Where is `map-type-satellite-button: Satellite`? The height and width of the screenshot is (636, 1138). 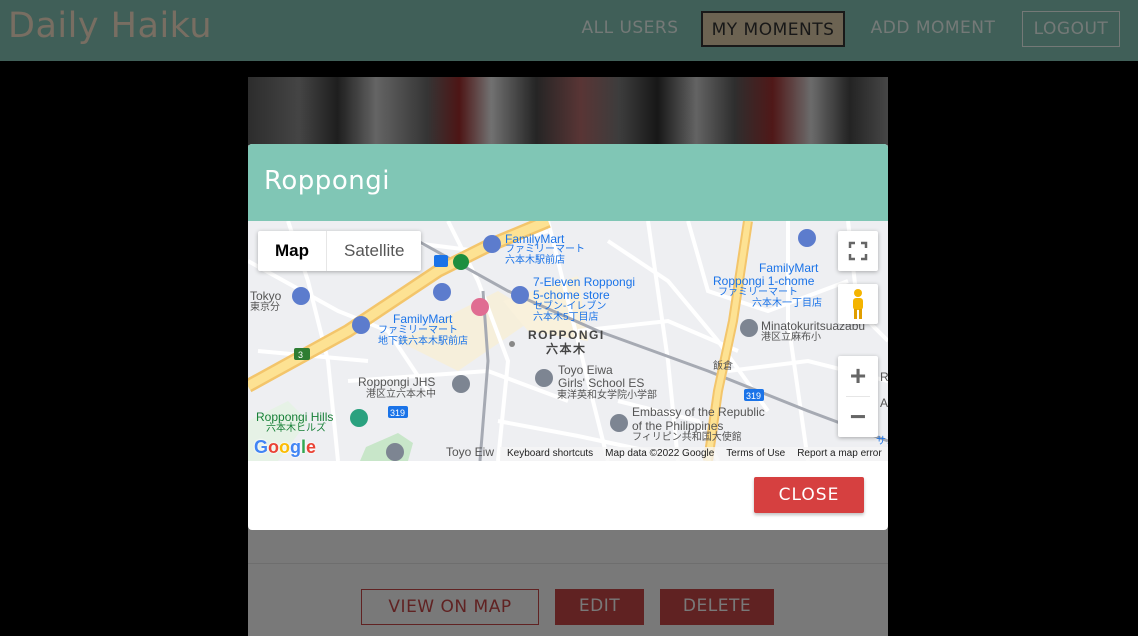 map-type-satellite-button: Satellite is located at coordinates (374, 251).